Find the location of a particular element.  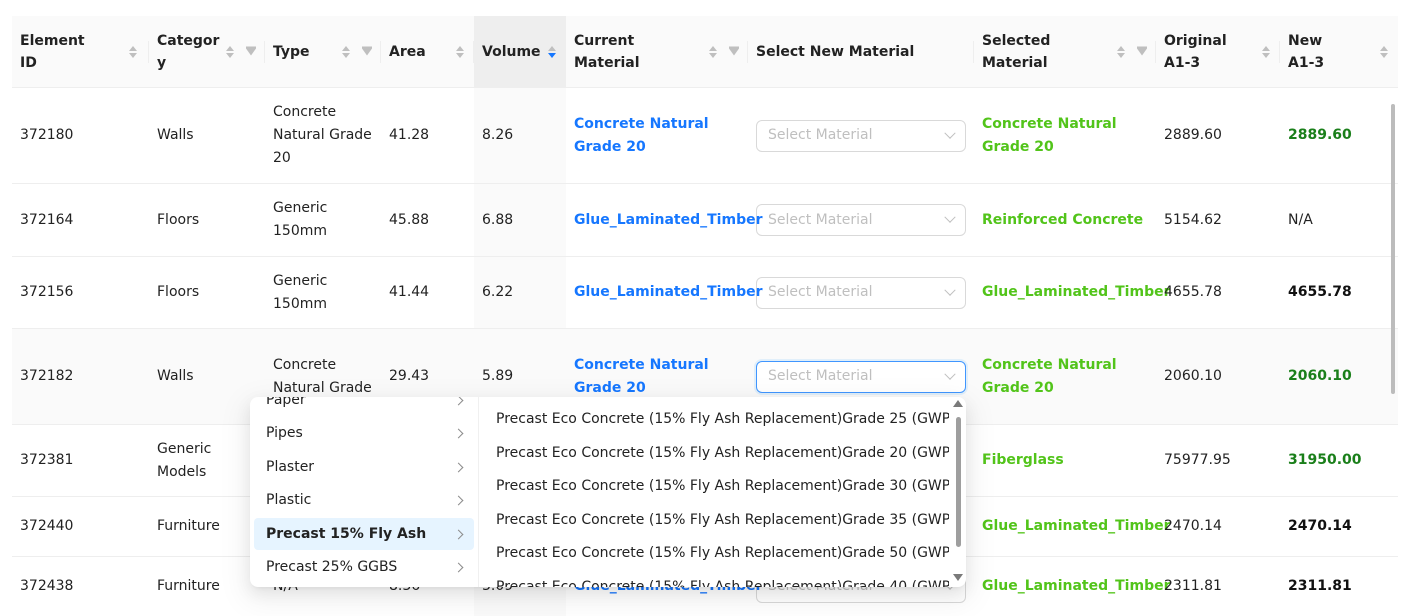

new-a13-cell: 31950.00 is located at coordinates (1339, 461).